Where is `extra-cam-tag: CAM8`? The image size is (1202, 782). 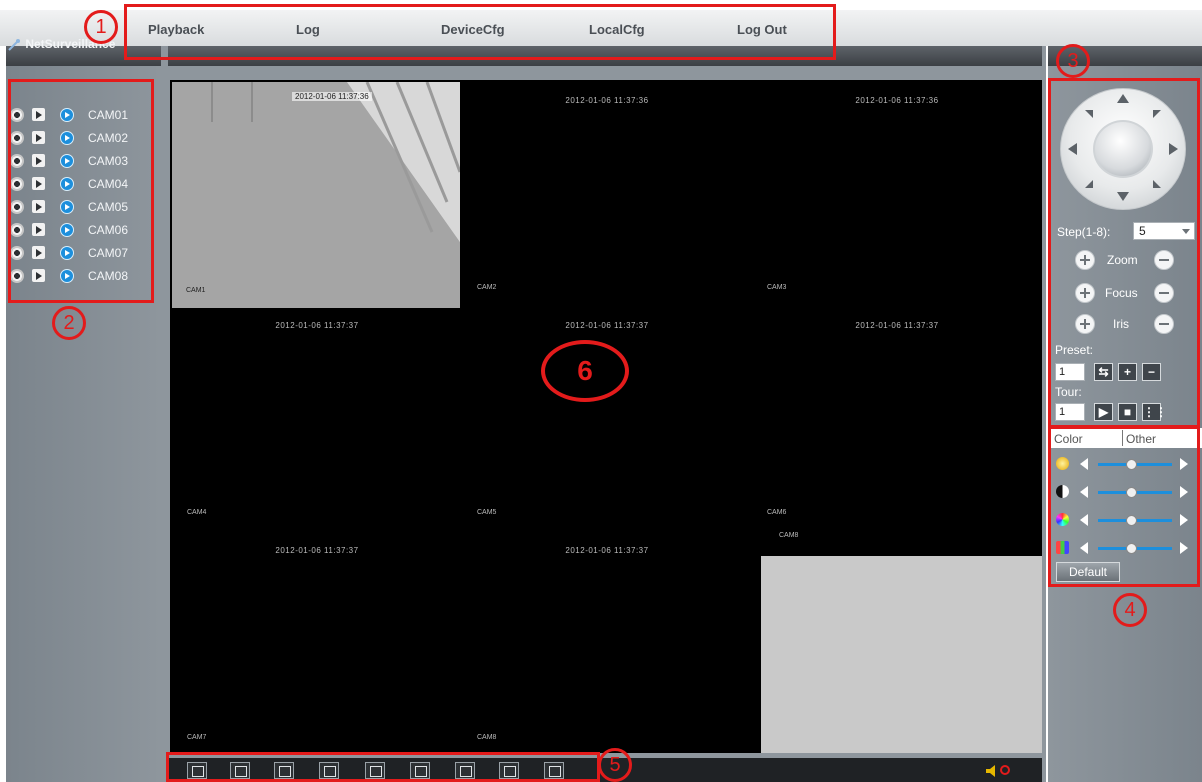
extra-cam-tag: CAM8 is located at coordinates (789, 535).